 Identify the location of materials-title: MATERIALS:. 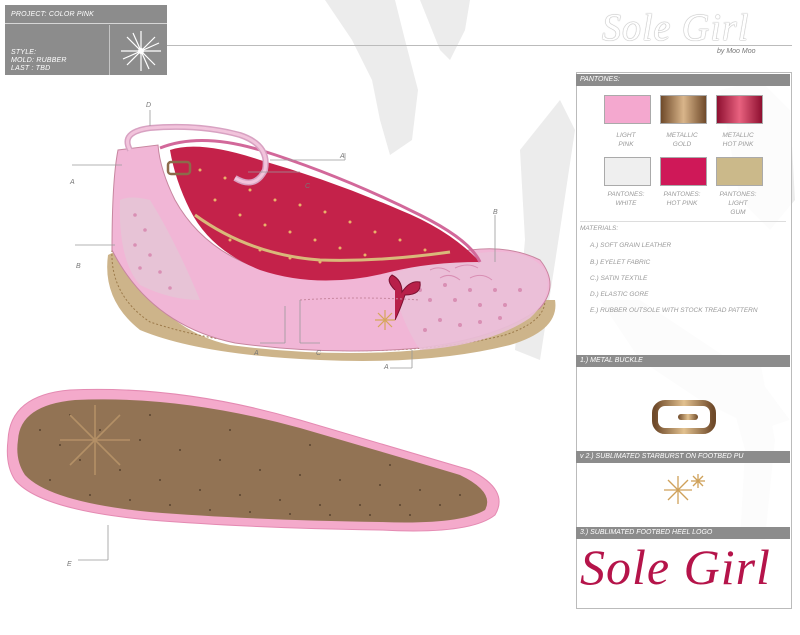
(599, 228).